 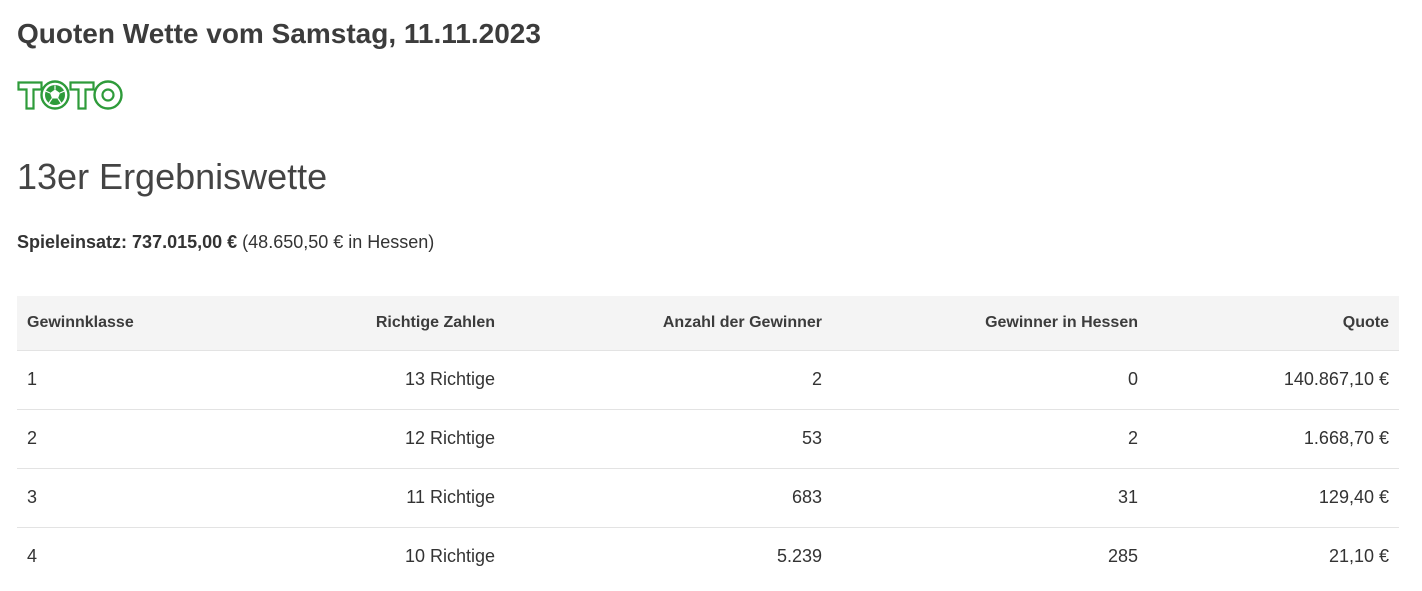 What do you see at coordinates (708, 556) in the screenshot?
I see `table-row: 4 10 Richtige 5.239 285 21,10 €` at bounding box center [708, 556].